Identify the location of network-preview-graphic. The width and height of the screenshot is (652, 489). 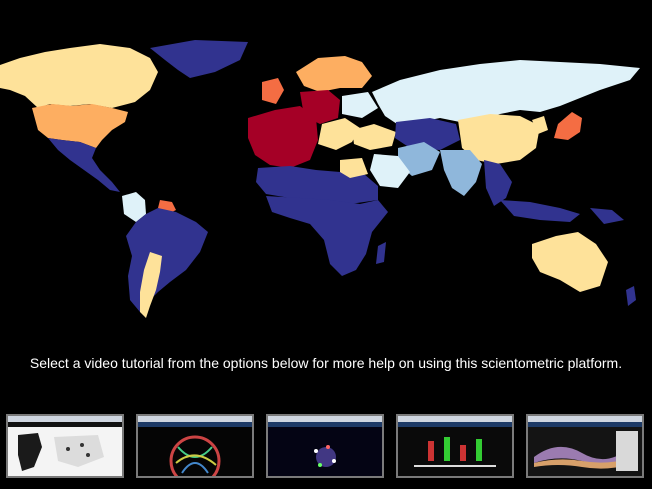
(325, 456).